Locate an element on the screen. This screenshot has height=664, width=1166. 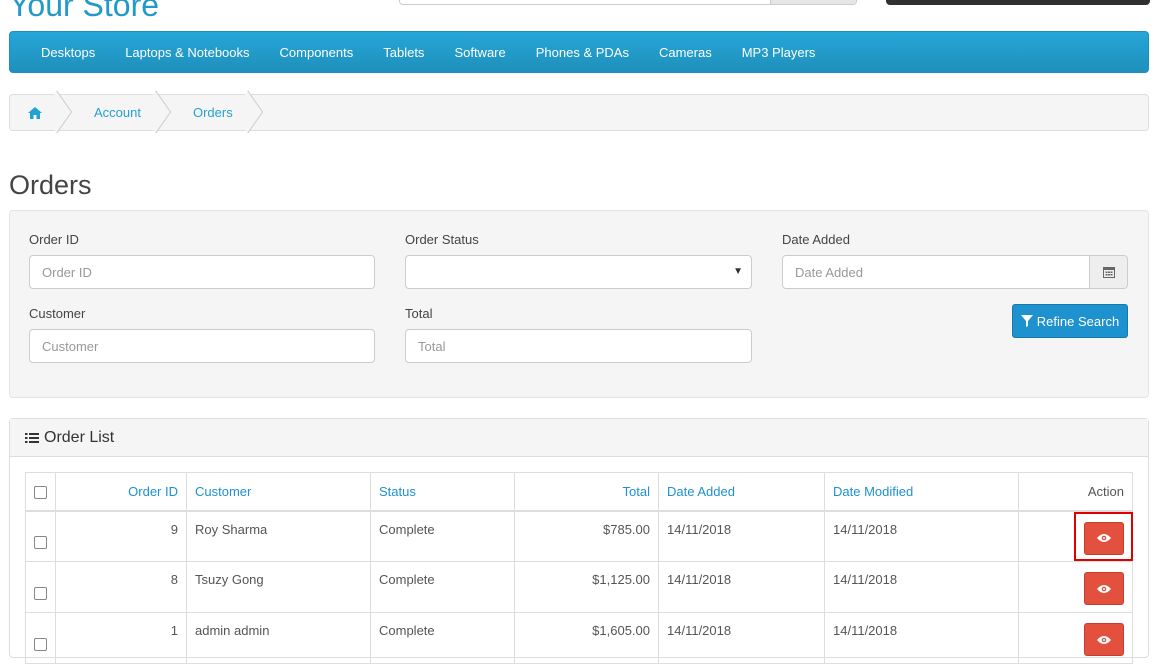
total-cell: $1,605.00 is located at coordinates (586, 638).